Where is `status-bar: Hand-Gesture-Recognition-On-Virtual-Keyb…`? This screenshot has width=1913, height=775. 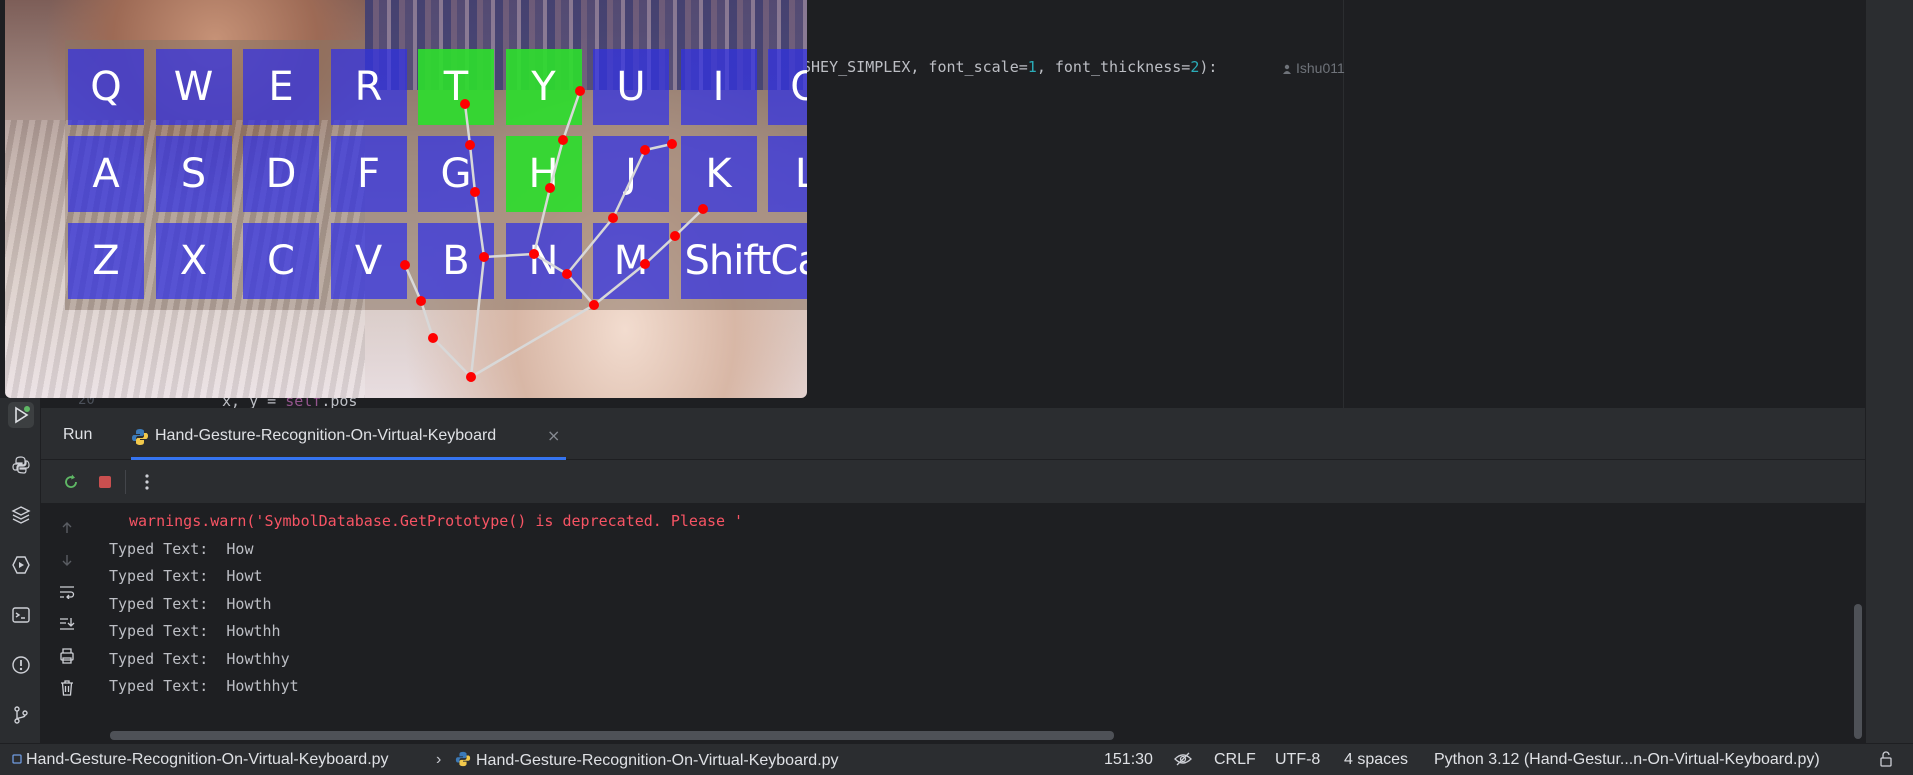 status-bar: Hand-Gesture-Recognition-On-Virtual-Keyb… is located at coordinates (956, 759).